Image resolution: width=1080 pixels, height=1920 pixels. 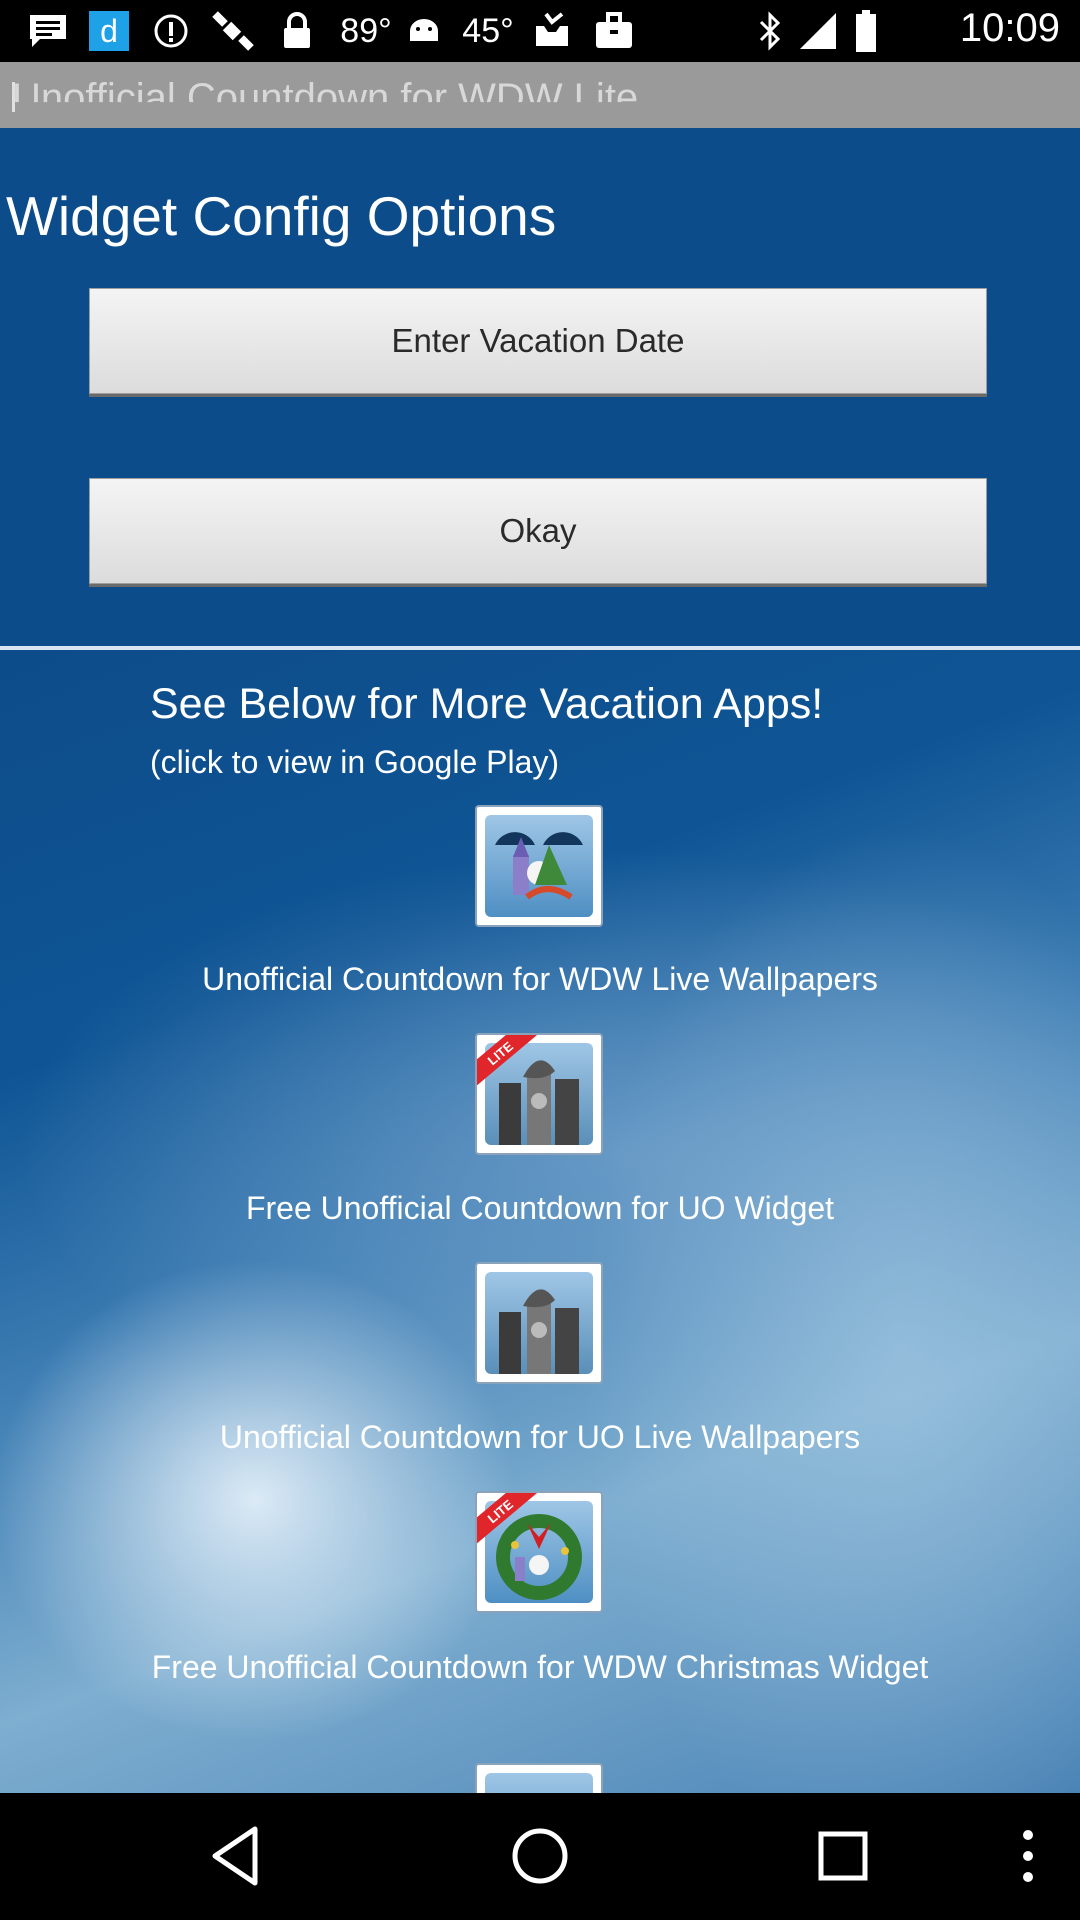 I want to click on enter-vacation-date-button: Enter Vacation Date, so click(x=538, y=341).